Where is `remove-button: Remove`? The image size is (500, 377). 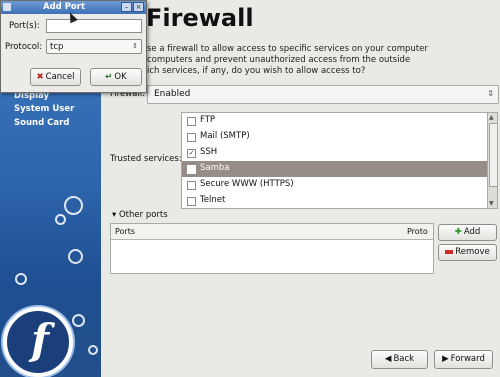 remove-button: Remove is located at coordinates (467, 252).